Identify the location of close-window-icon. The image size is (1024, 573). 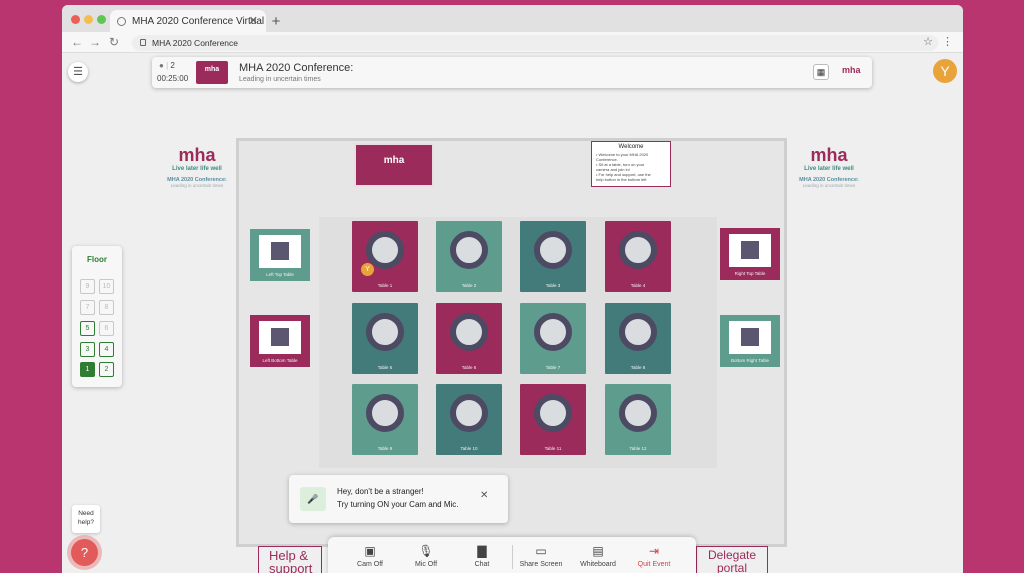
(75, 19).